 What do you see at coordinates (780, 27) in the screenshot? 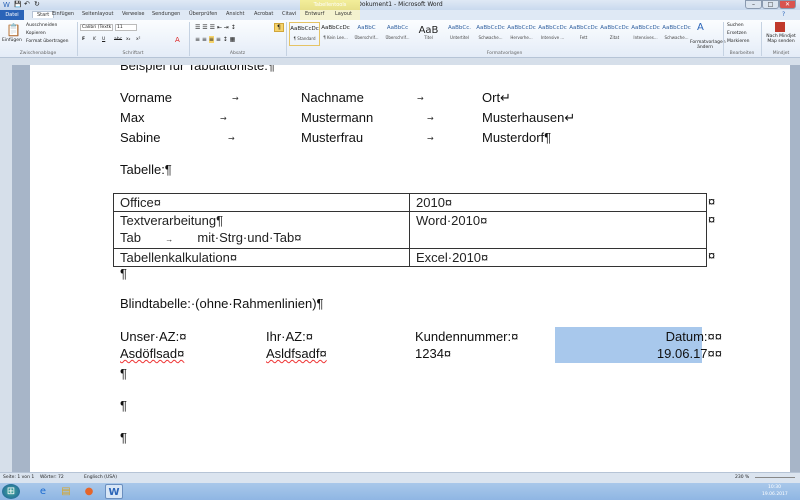
I see `mindjet-icon` at bounding box center [780, 27].